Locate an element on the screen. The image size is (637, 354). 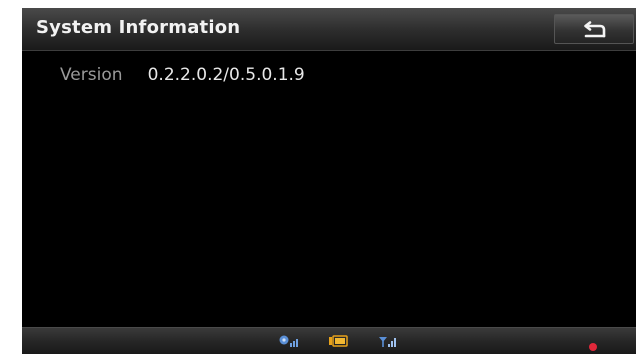
status-bar is located at coordinates (329, 340).